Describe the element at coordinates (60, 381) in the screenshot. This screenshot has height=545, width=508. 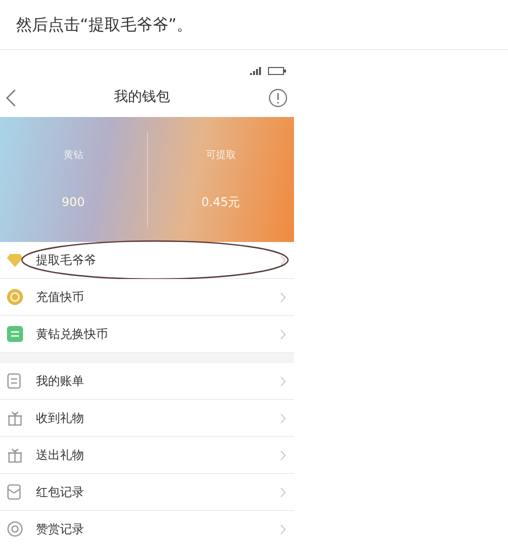
I see `menu-item-label: 我的账单` at that location.